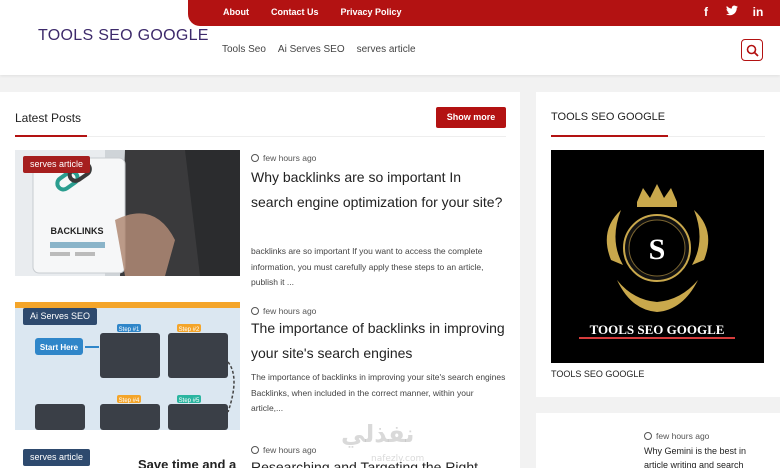 The width and height of the screenshot is (780, 468). Describe the element at coordinates (123, 36) in the screenshot. I see `site-title: TOOLS SEO GOOGLE` at that location.